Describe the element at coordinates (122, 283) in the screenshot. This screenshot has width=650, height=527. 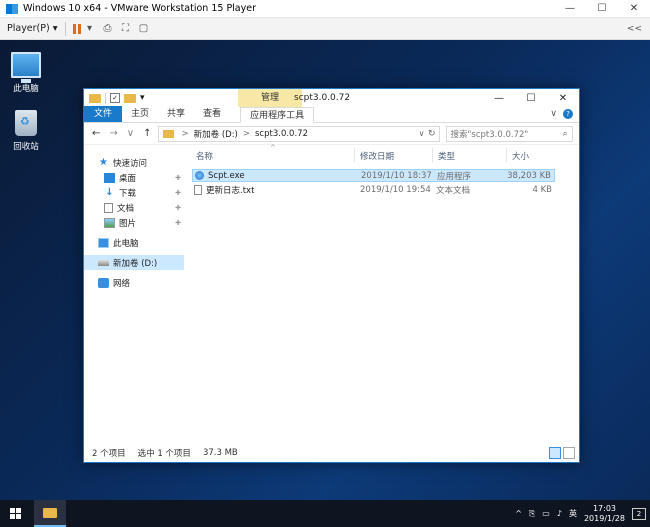
I see `nav-item-label: 网络` at that location.